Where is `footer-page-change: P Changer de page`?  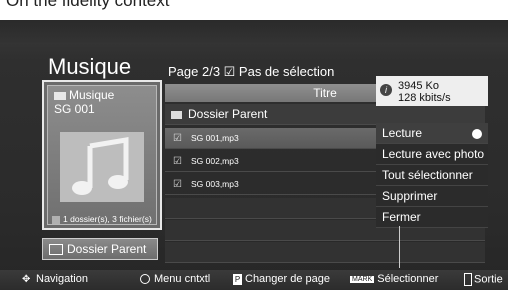
footer-page-change: P Changer de page is located at coordinates (281, 279).